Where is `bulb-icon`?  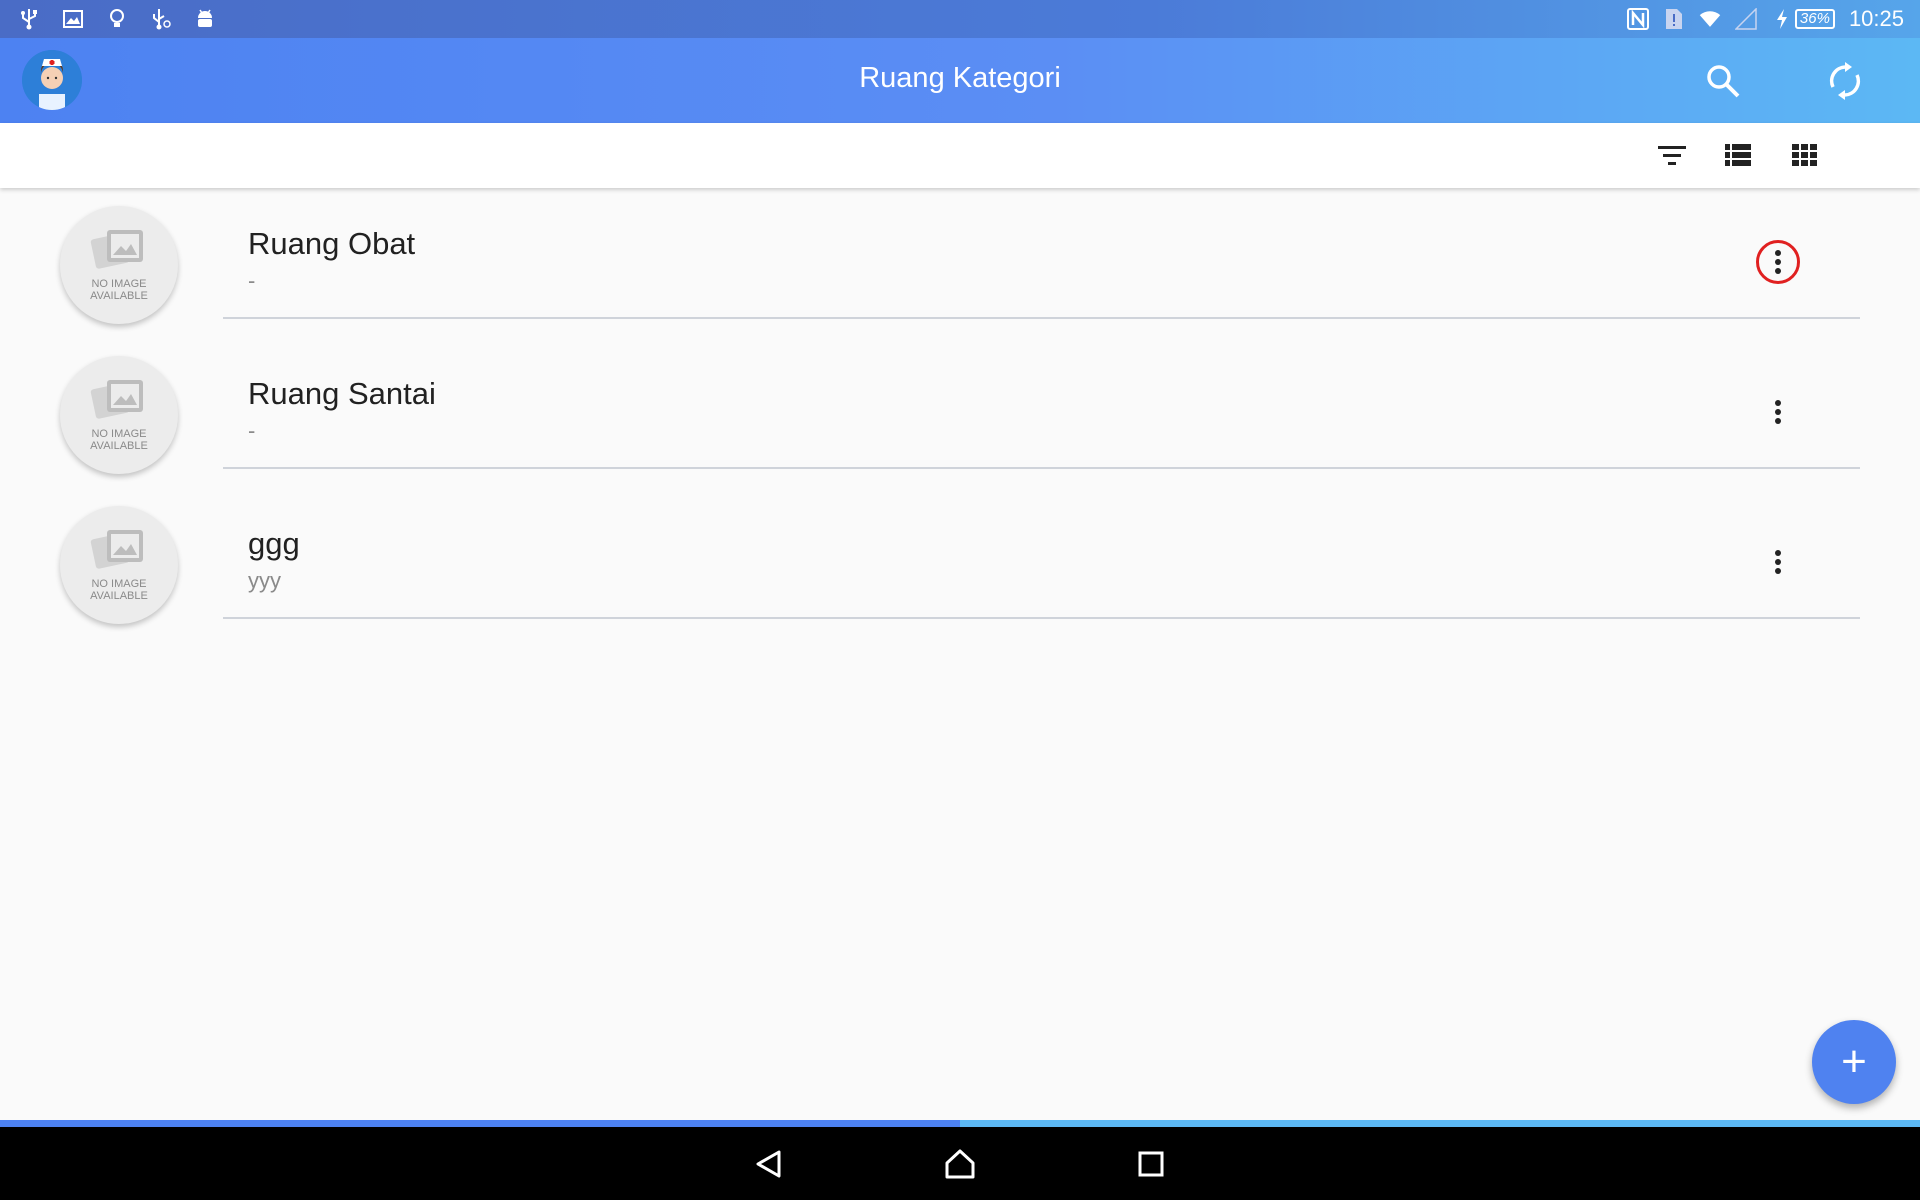
bulb-icon is located at coordinates (117, 19).